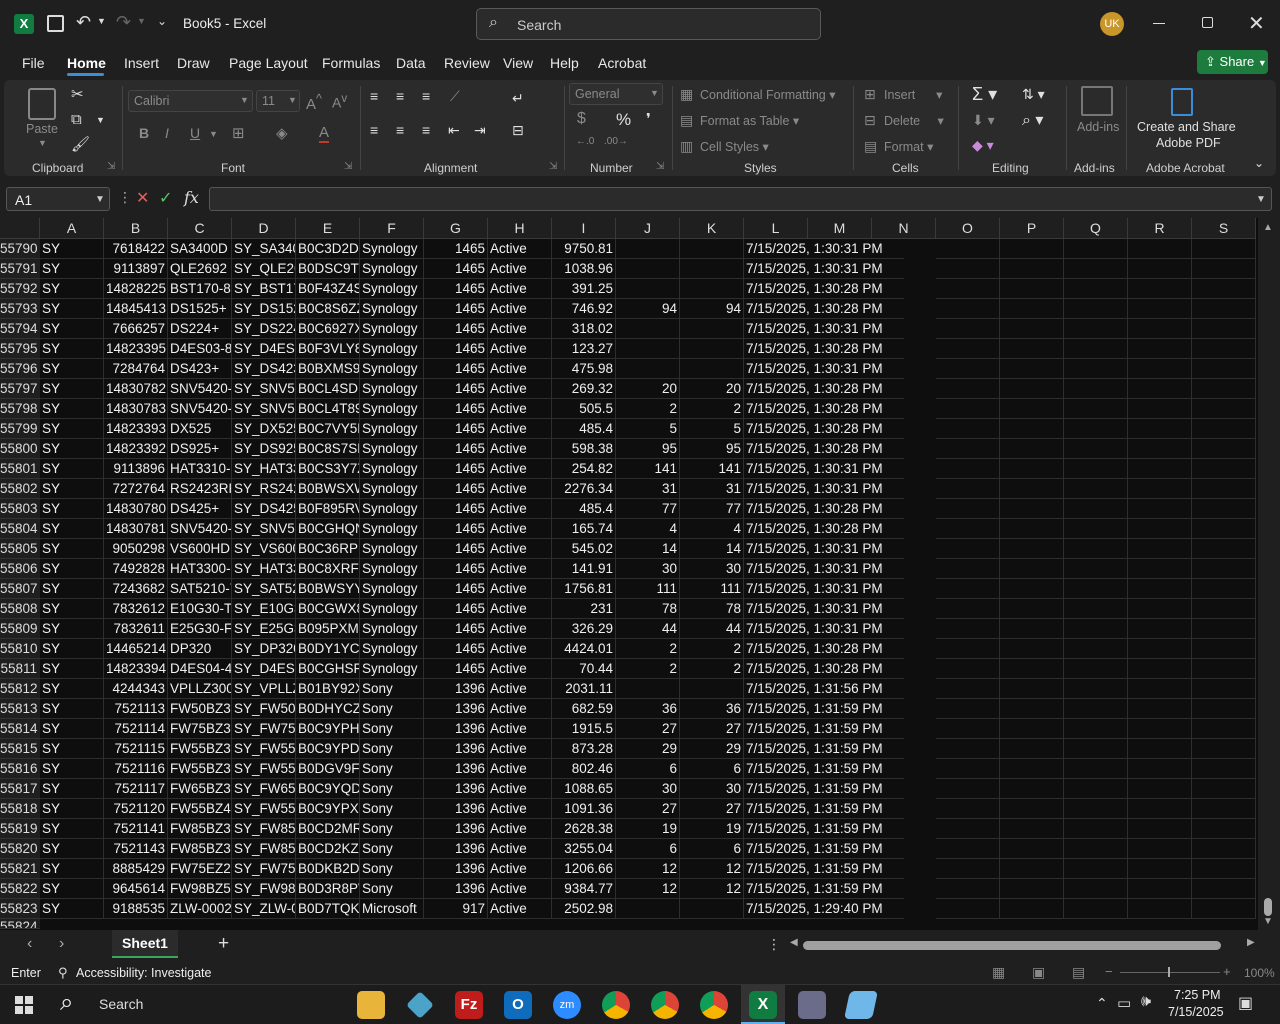 The image size is (1280, 1024). I want to click on outlook-icon: O, so click(518, 1005).